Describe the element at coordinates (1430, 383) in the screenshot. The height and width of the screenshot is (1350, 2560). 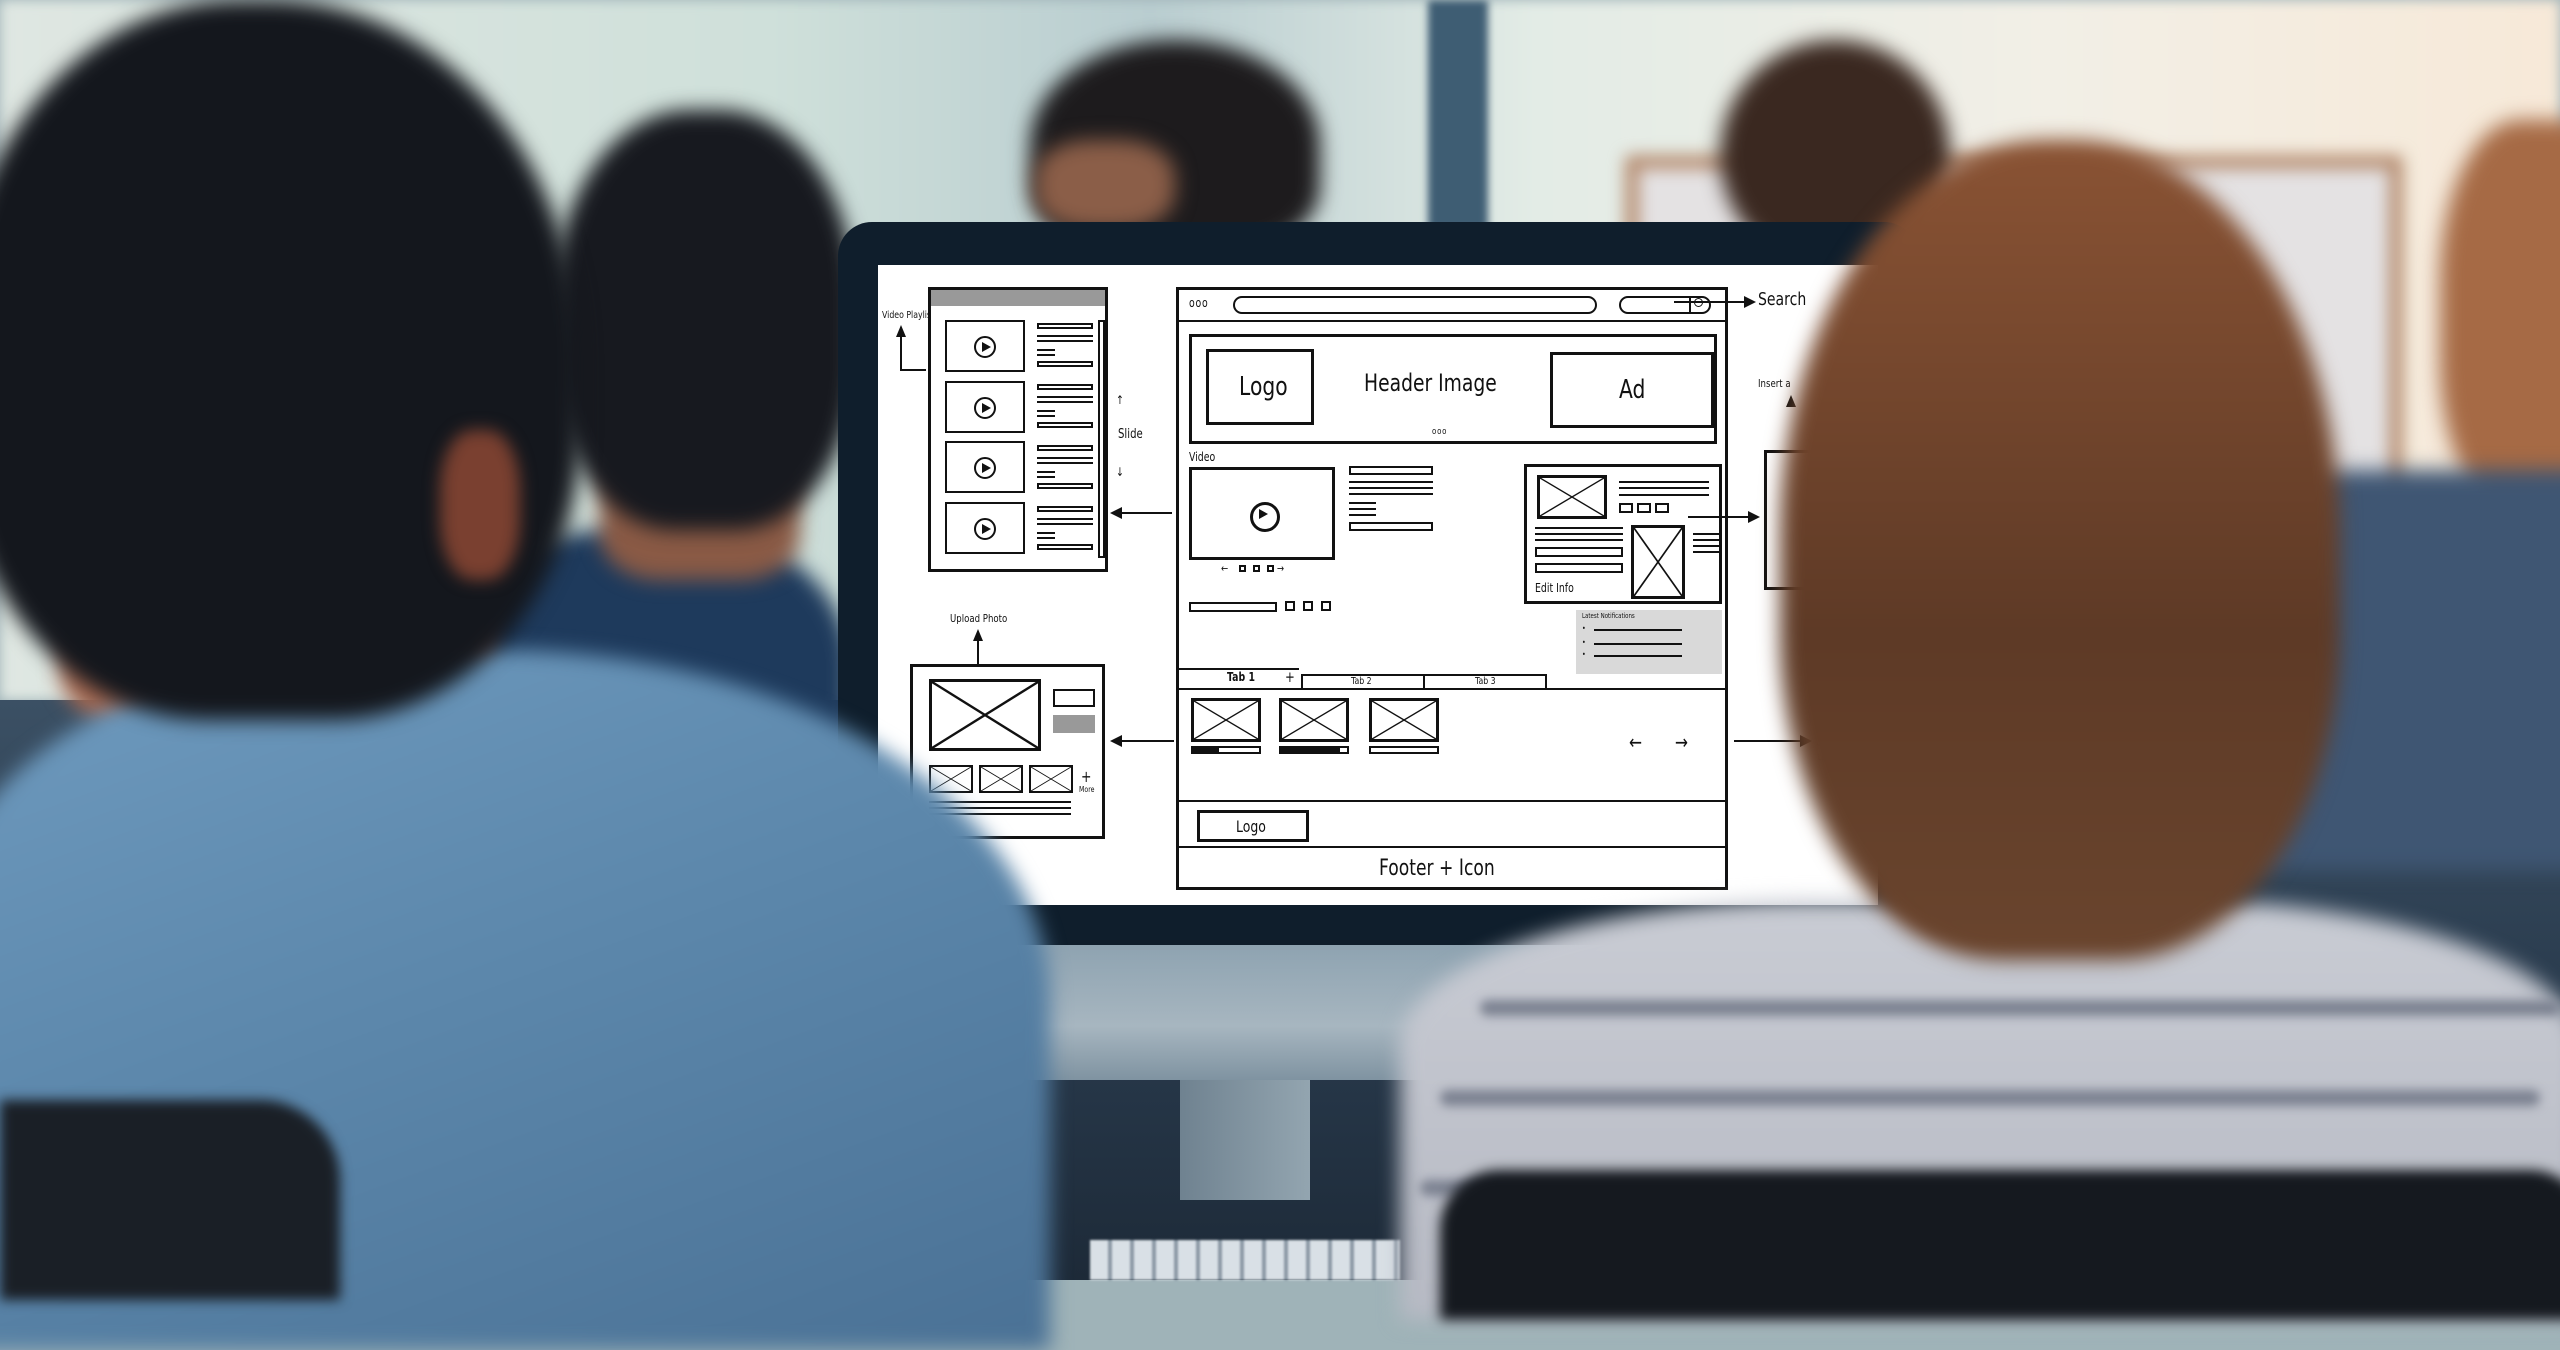
I see `header-image-label: Header Image` at that location.